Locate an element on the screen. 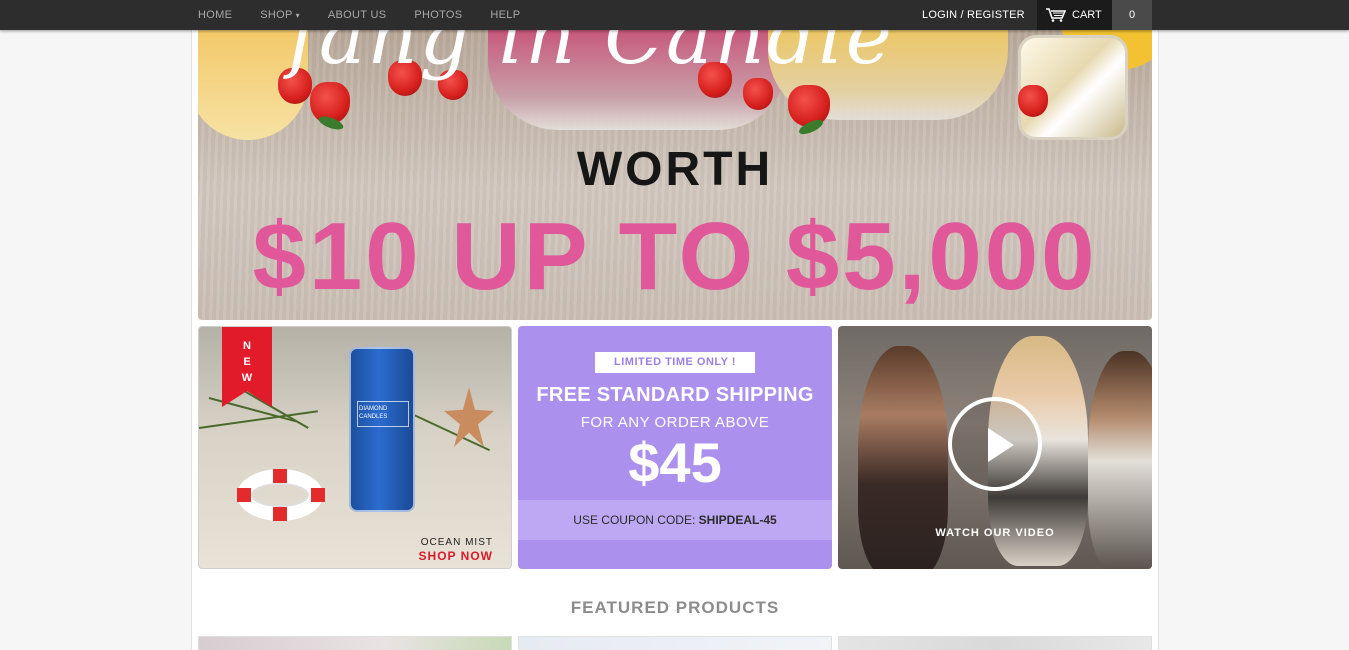 This screenshot has width=1349, height=650. nav-help-link: HELP is located at coordinates (505, 15).